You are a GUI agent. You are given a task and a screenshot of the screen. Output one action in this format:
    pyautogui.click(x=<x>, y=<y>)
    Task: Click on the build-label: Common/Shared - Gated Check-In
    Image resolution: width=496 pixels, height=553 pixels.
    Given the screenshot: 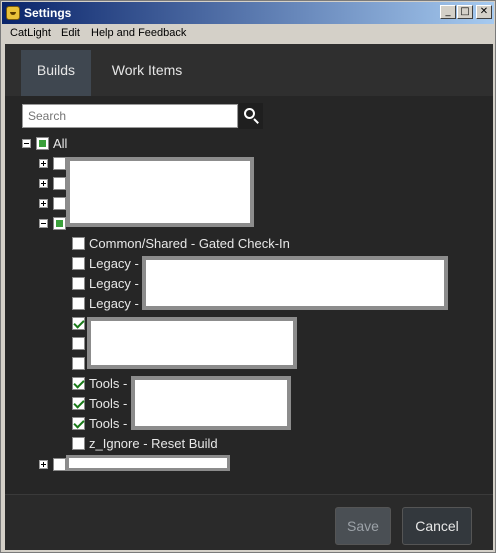 What is the action you would take?
    pyautogui.click(x=189, y=243)
    